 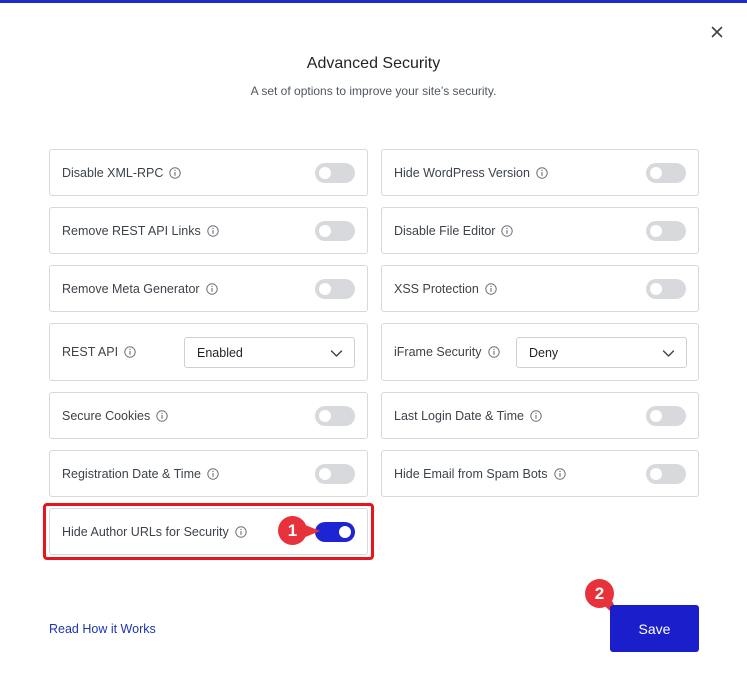 I want to click on close-icon, so click(x=717, y=32).